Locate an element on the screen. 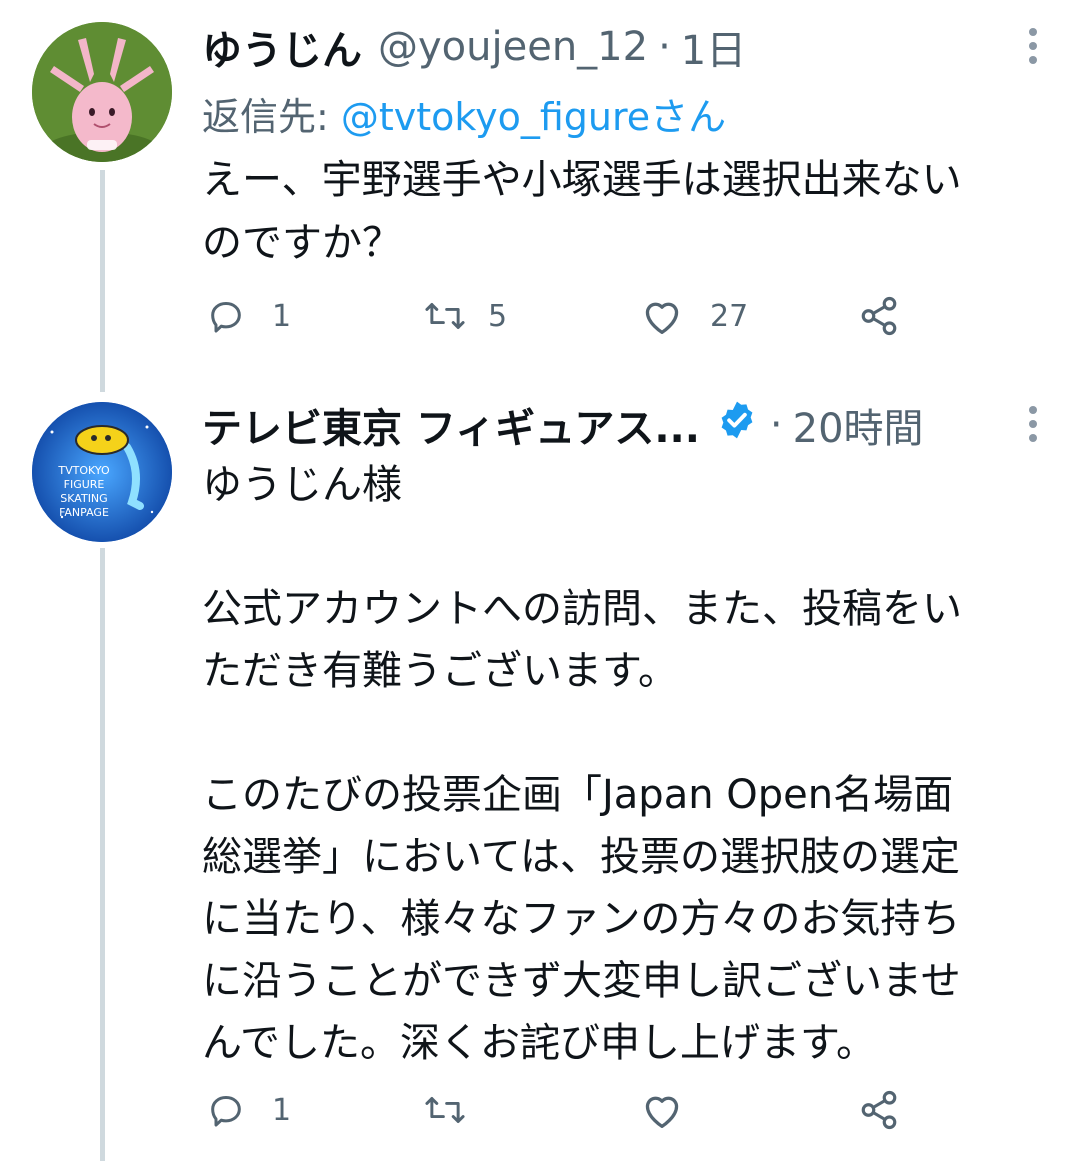 The width and height of the screenshot is (1079, 1161). like-button: 27 is located at coordinates (694, 316).